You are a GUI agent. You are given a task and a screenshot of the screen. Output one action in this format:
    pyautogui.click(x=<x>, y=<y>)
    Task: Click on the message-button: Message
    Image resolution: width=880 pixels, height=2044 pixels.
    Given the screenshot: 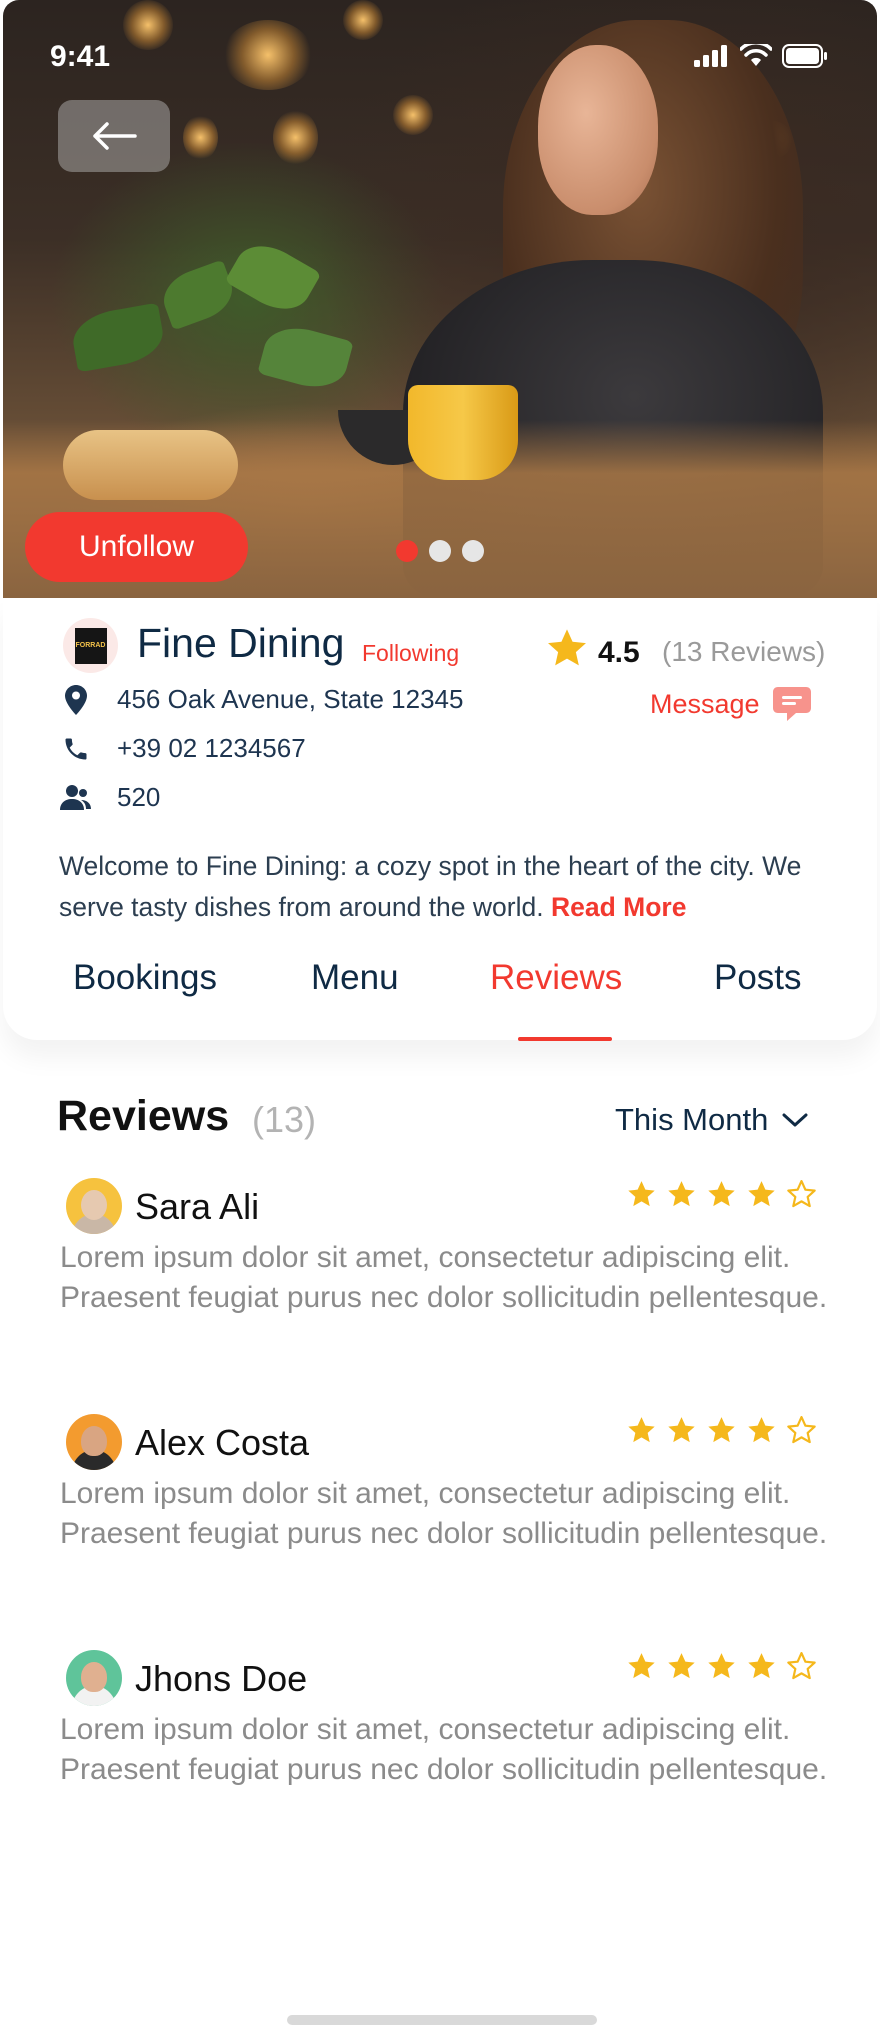 What is the action you would take?
    pyautogui.click(x=731, y=704)
    